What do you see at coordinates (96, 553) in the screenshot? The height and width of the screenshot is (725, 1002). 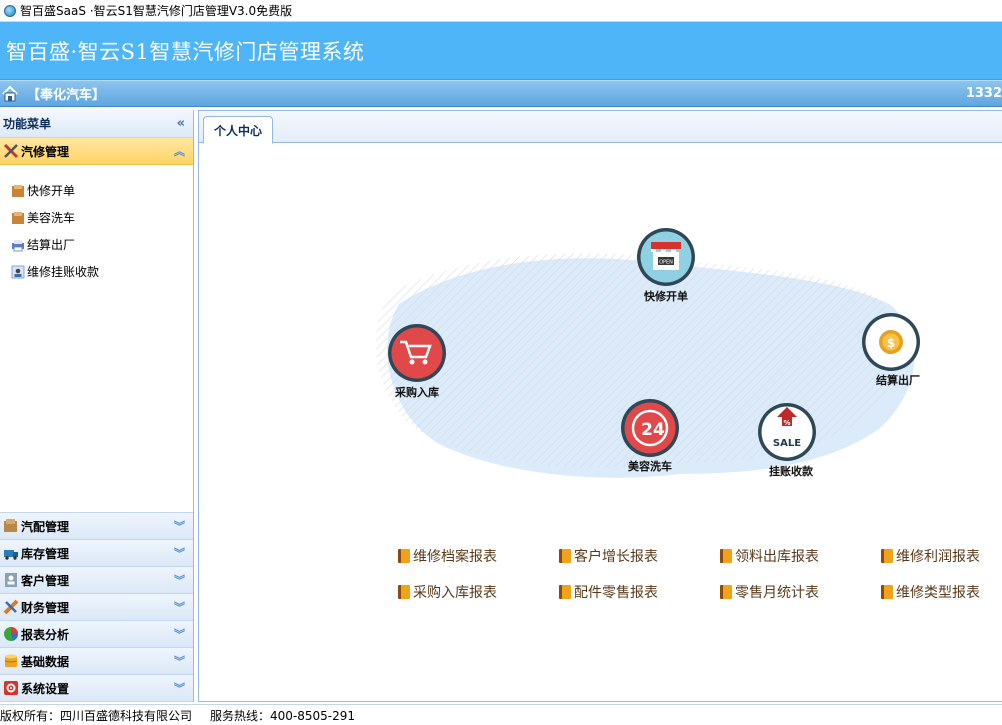 I see `sidebar-group-inventory: 库存管理 ︾` at bounding box center [96, 553].